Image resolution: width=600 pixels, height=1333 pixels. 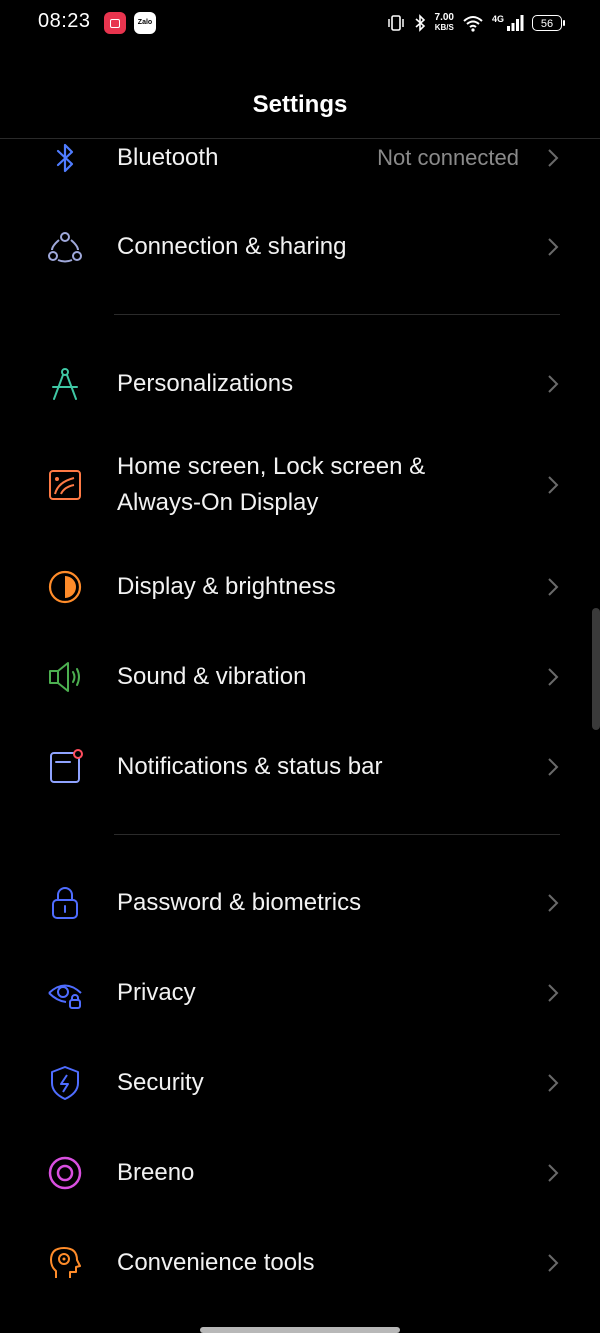 What do you see at coordinates (156, 1172) in the screenshot?
I see `settings-item-label: Breeno` at bounding box center [156, 1172].